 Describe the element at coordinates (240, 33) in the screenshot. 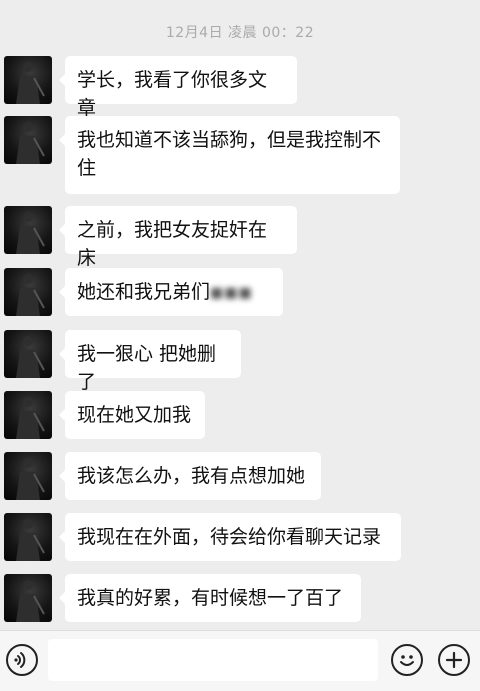

I see `message-timestamp: 12月4日 凌晨 00：22` at that location.